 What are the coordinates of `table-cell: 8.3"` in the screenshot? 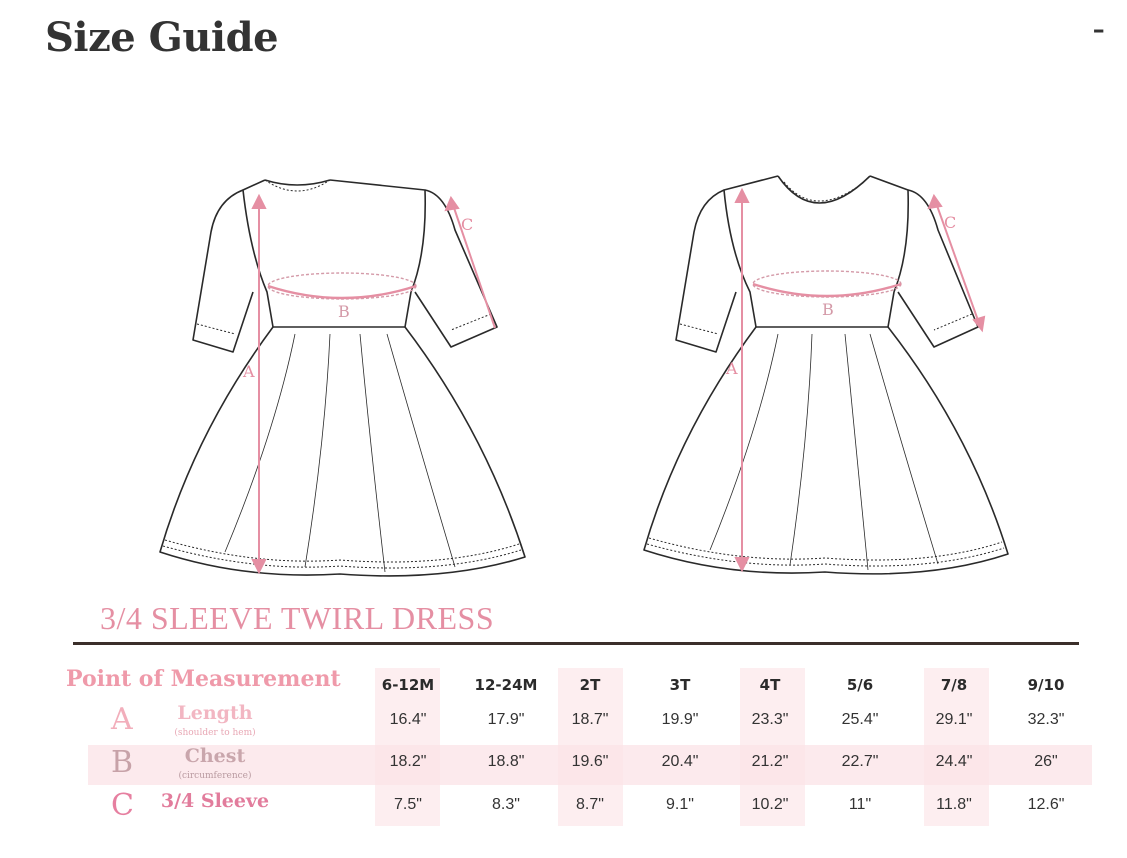 It's located at (506, 804).